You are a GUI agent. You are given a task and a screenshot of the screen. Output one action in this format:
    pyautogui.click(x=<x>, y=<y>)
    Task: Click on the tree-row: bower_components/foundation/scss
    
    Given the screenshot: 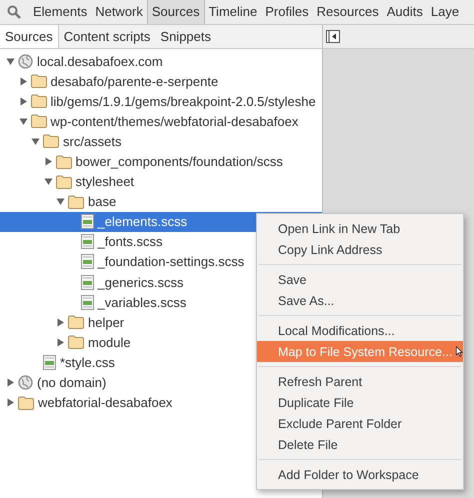 What is the action you would take?
    pyautogui.click(x=161, y=161)
    